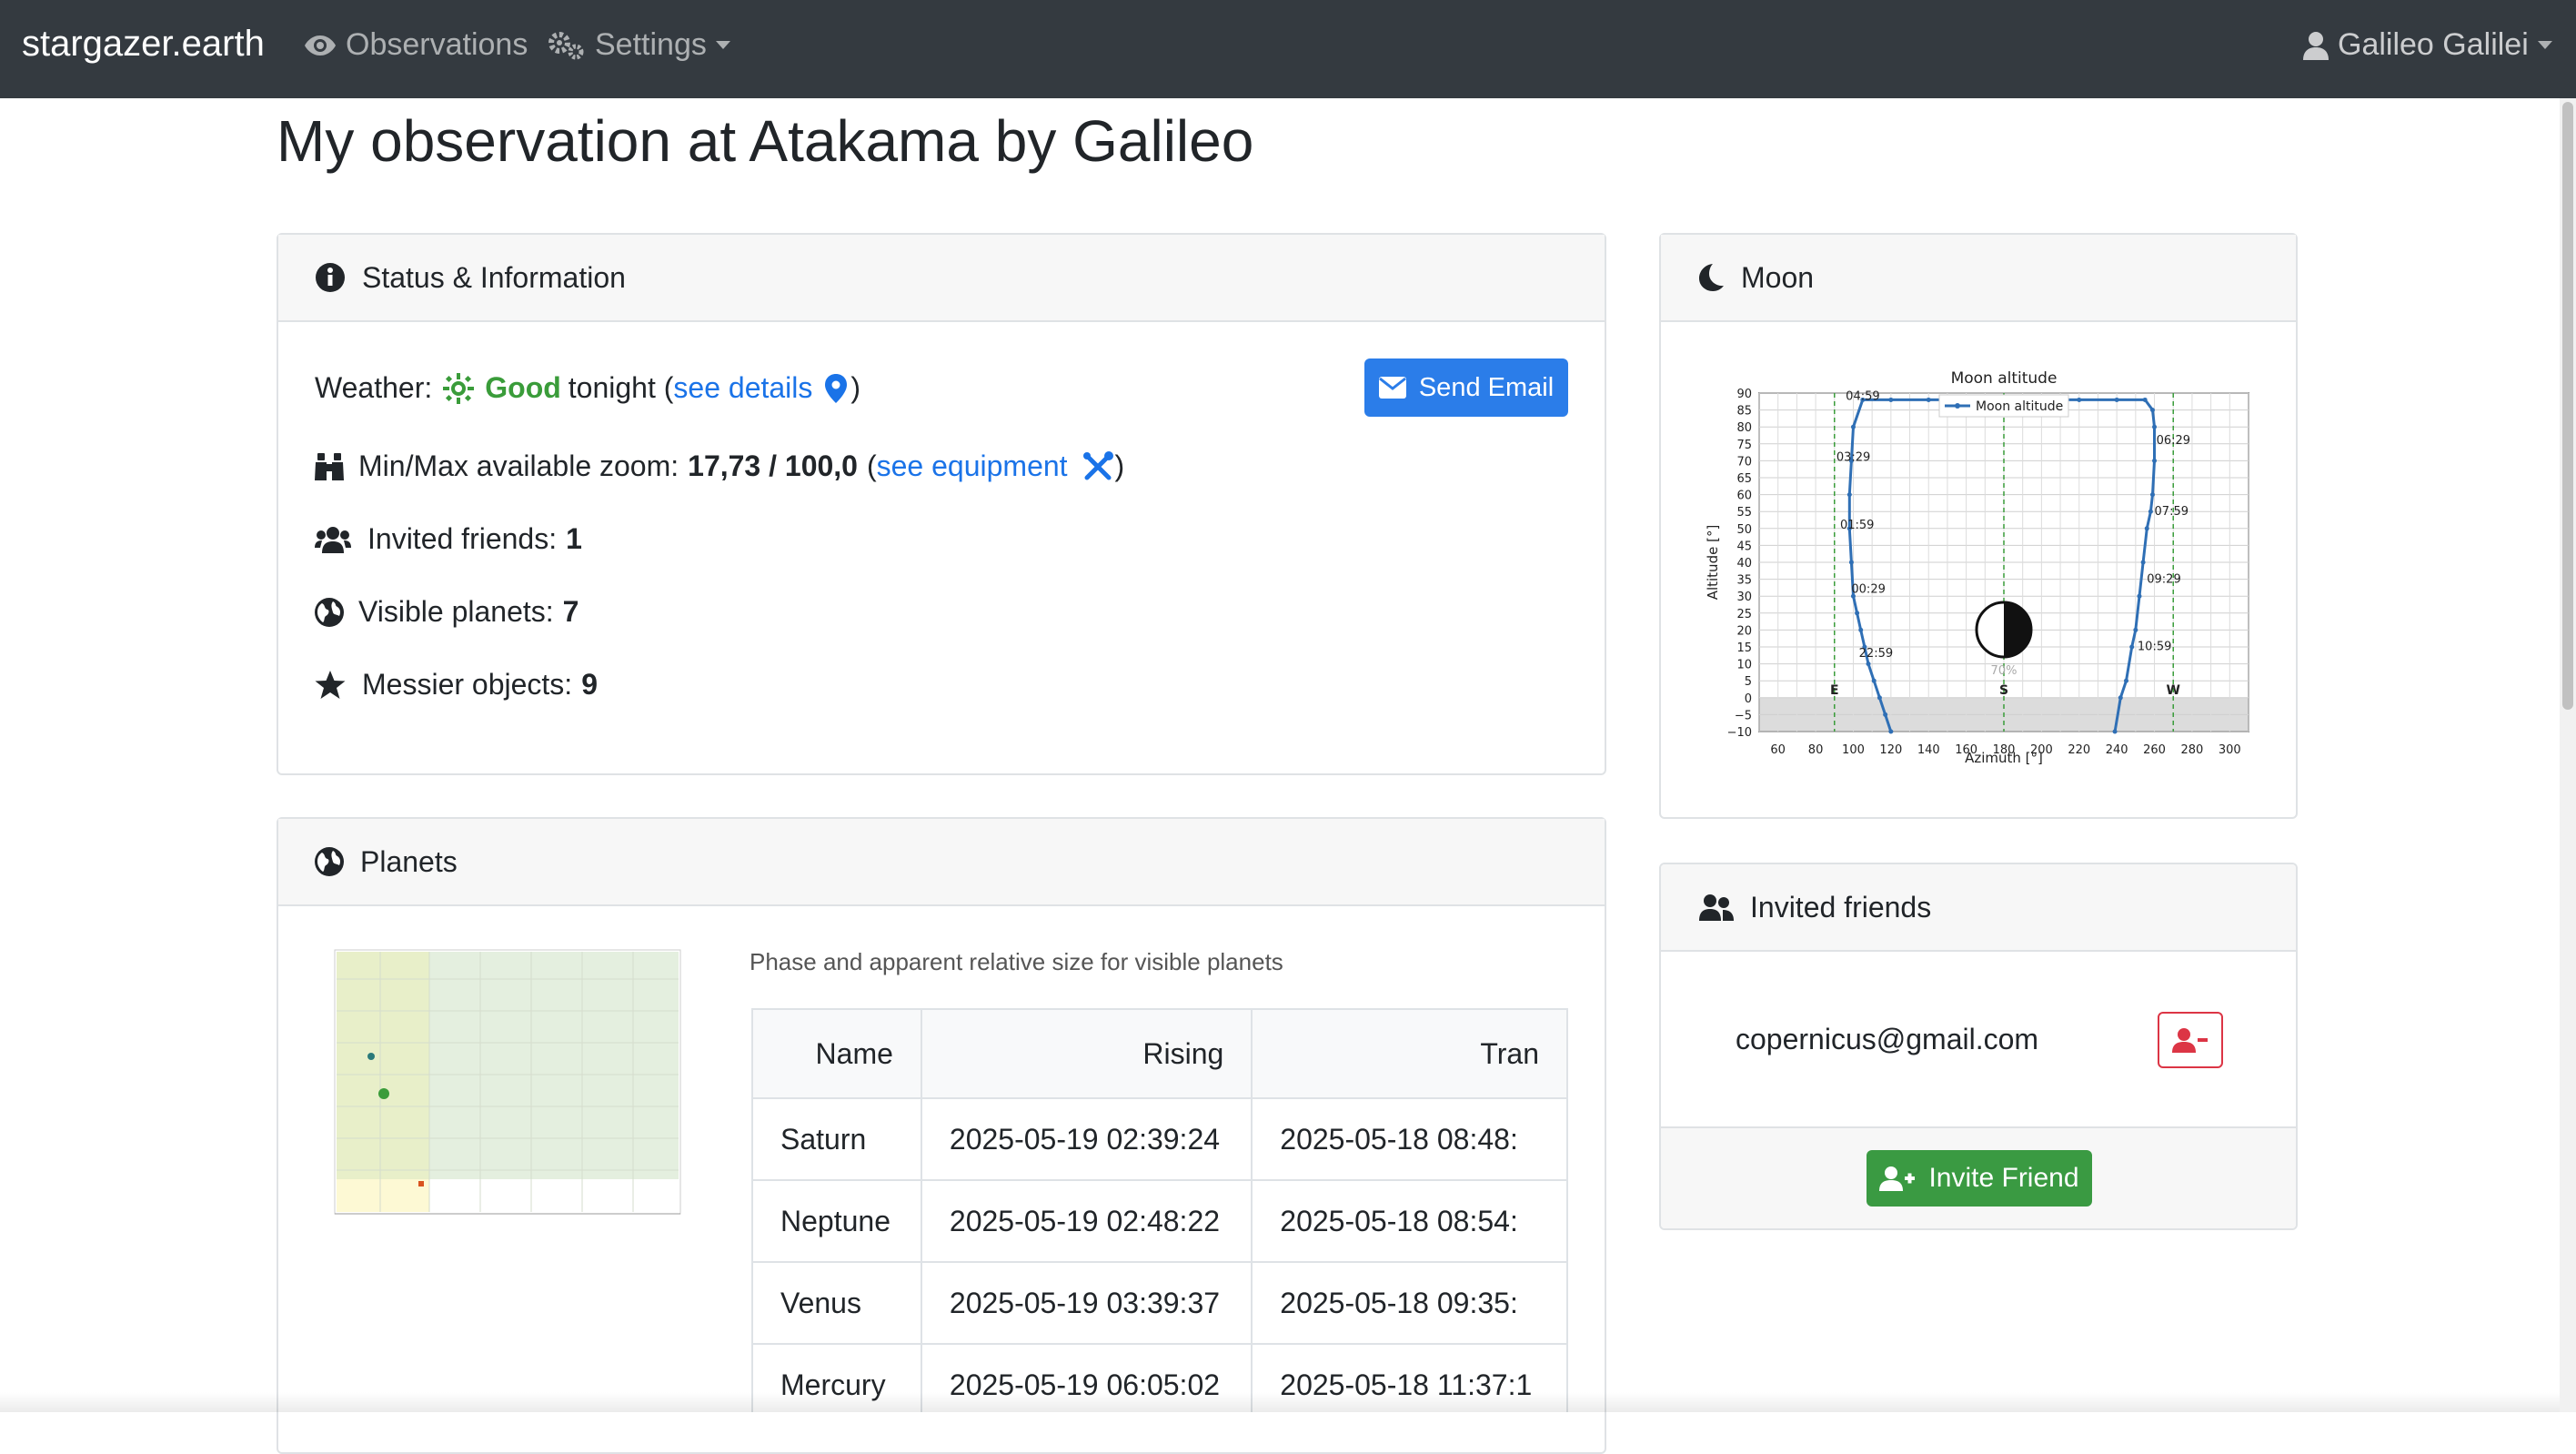 The width and height of the screenshot is (2576, 1454). Describe the element at coordinates (1853, 457) in the screenshot. I see `time-annotation: 03:29` at that location.